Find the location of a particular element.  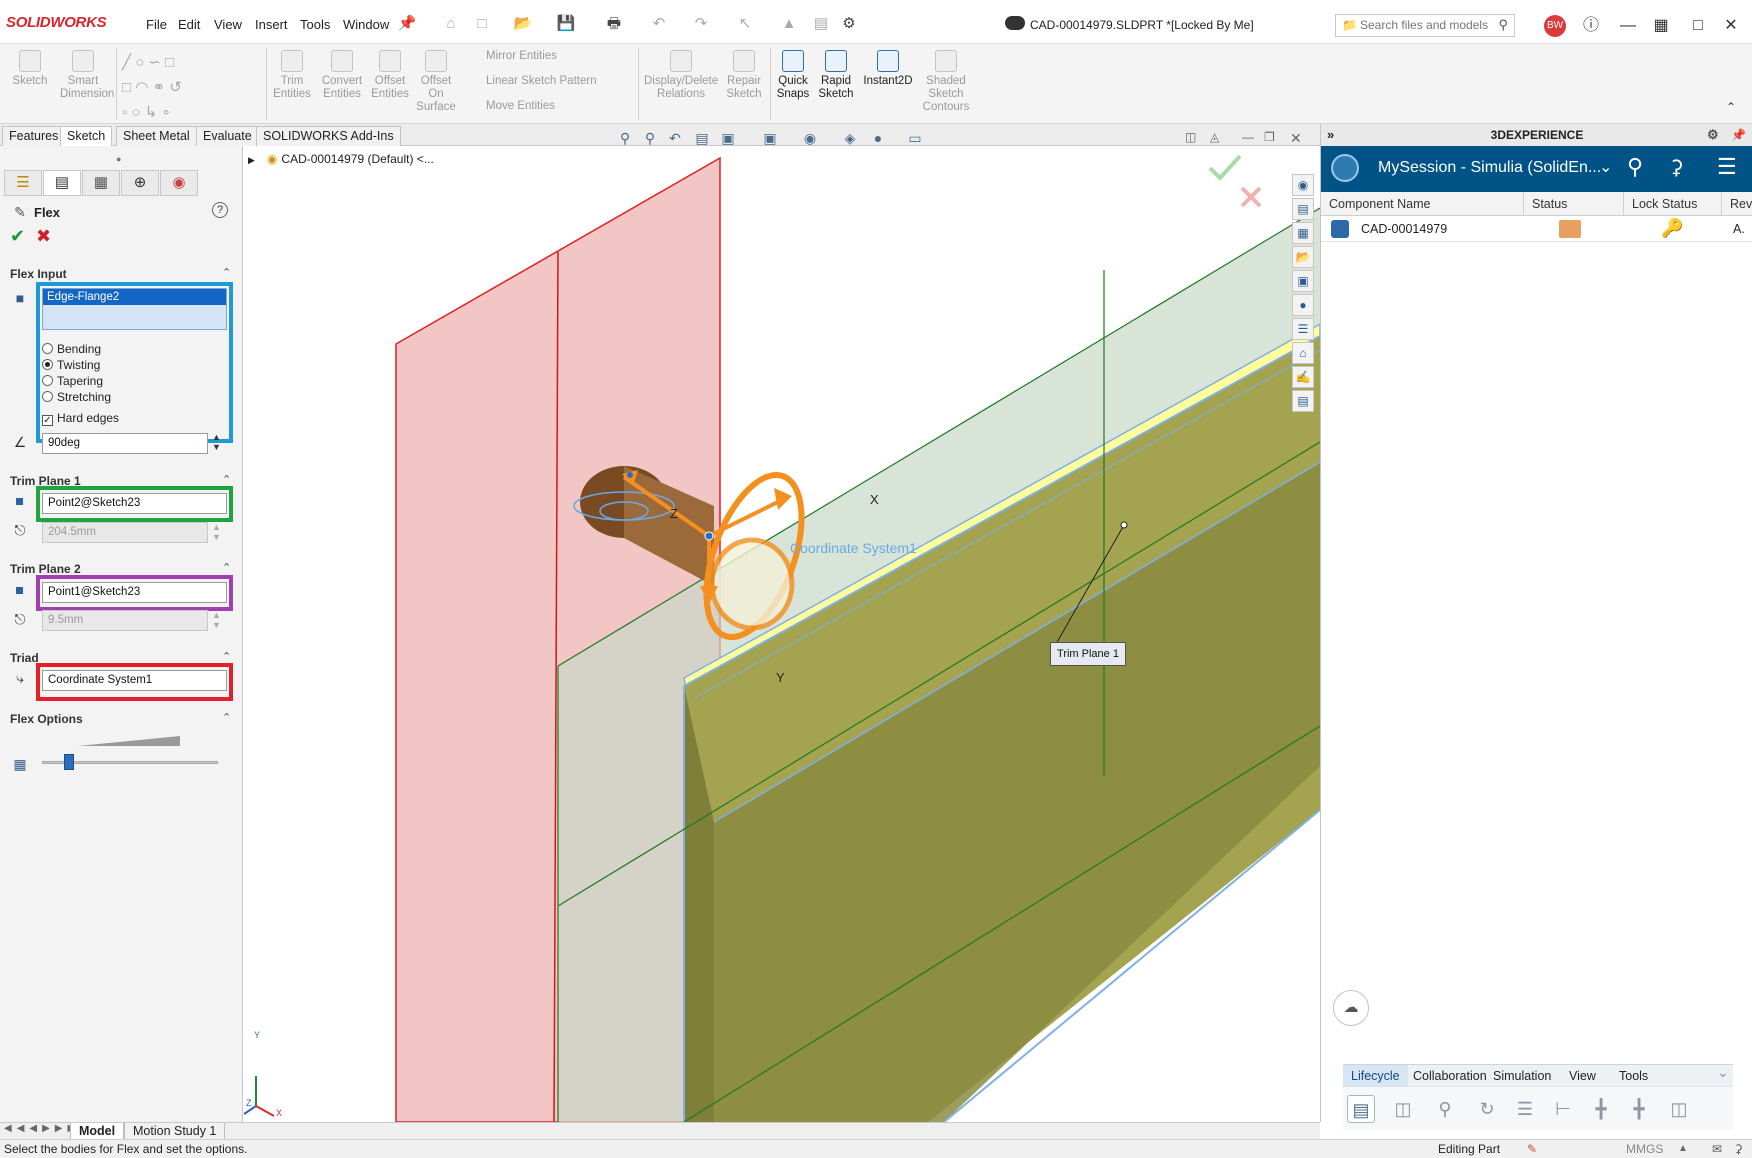

solidworks-resources-icon: ◉ is located at coordinates (1303, 185).